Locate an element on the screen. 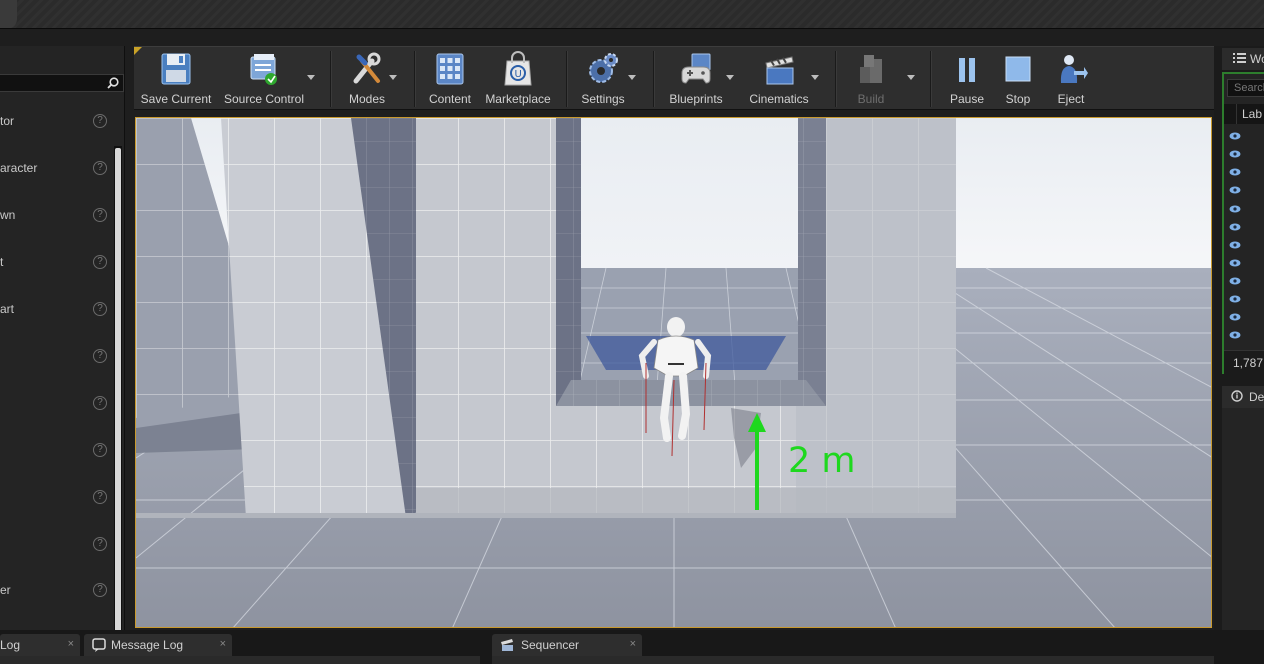 Image resolution: width=1264 pixels, height=664 pixels. class-item-label: aracter is located at coordinates (19, 168).